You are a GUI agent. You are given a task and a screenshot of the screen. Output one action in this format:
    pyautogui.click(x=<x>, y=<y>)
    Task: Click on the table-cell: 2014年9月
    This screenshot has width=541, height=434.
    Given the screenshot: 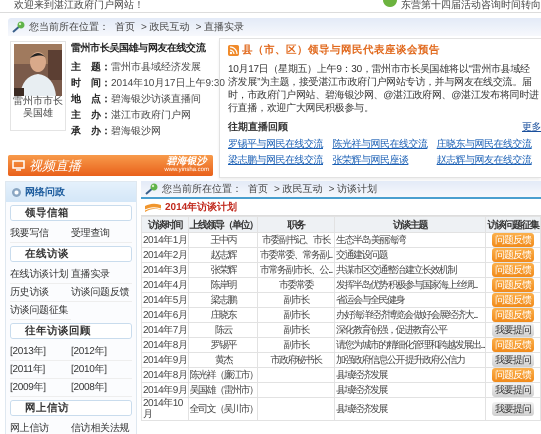 What is the action you would take?
    pyautogui.click(x=165, y=360)
    